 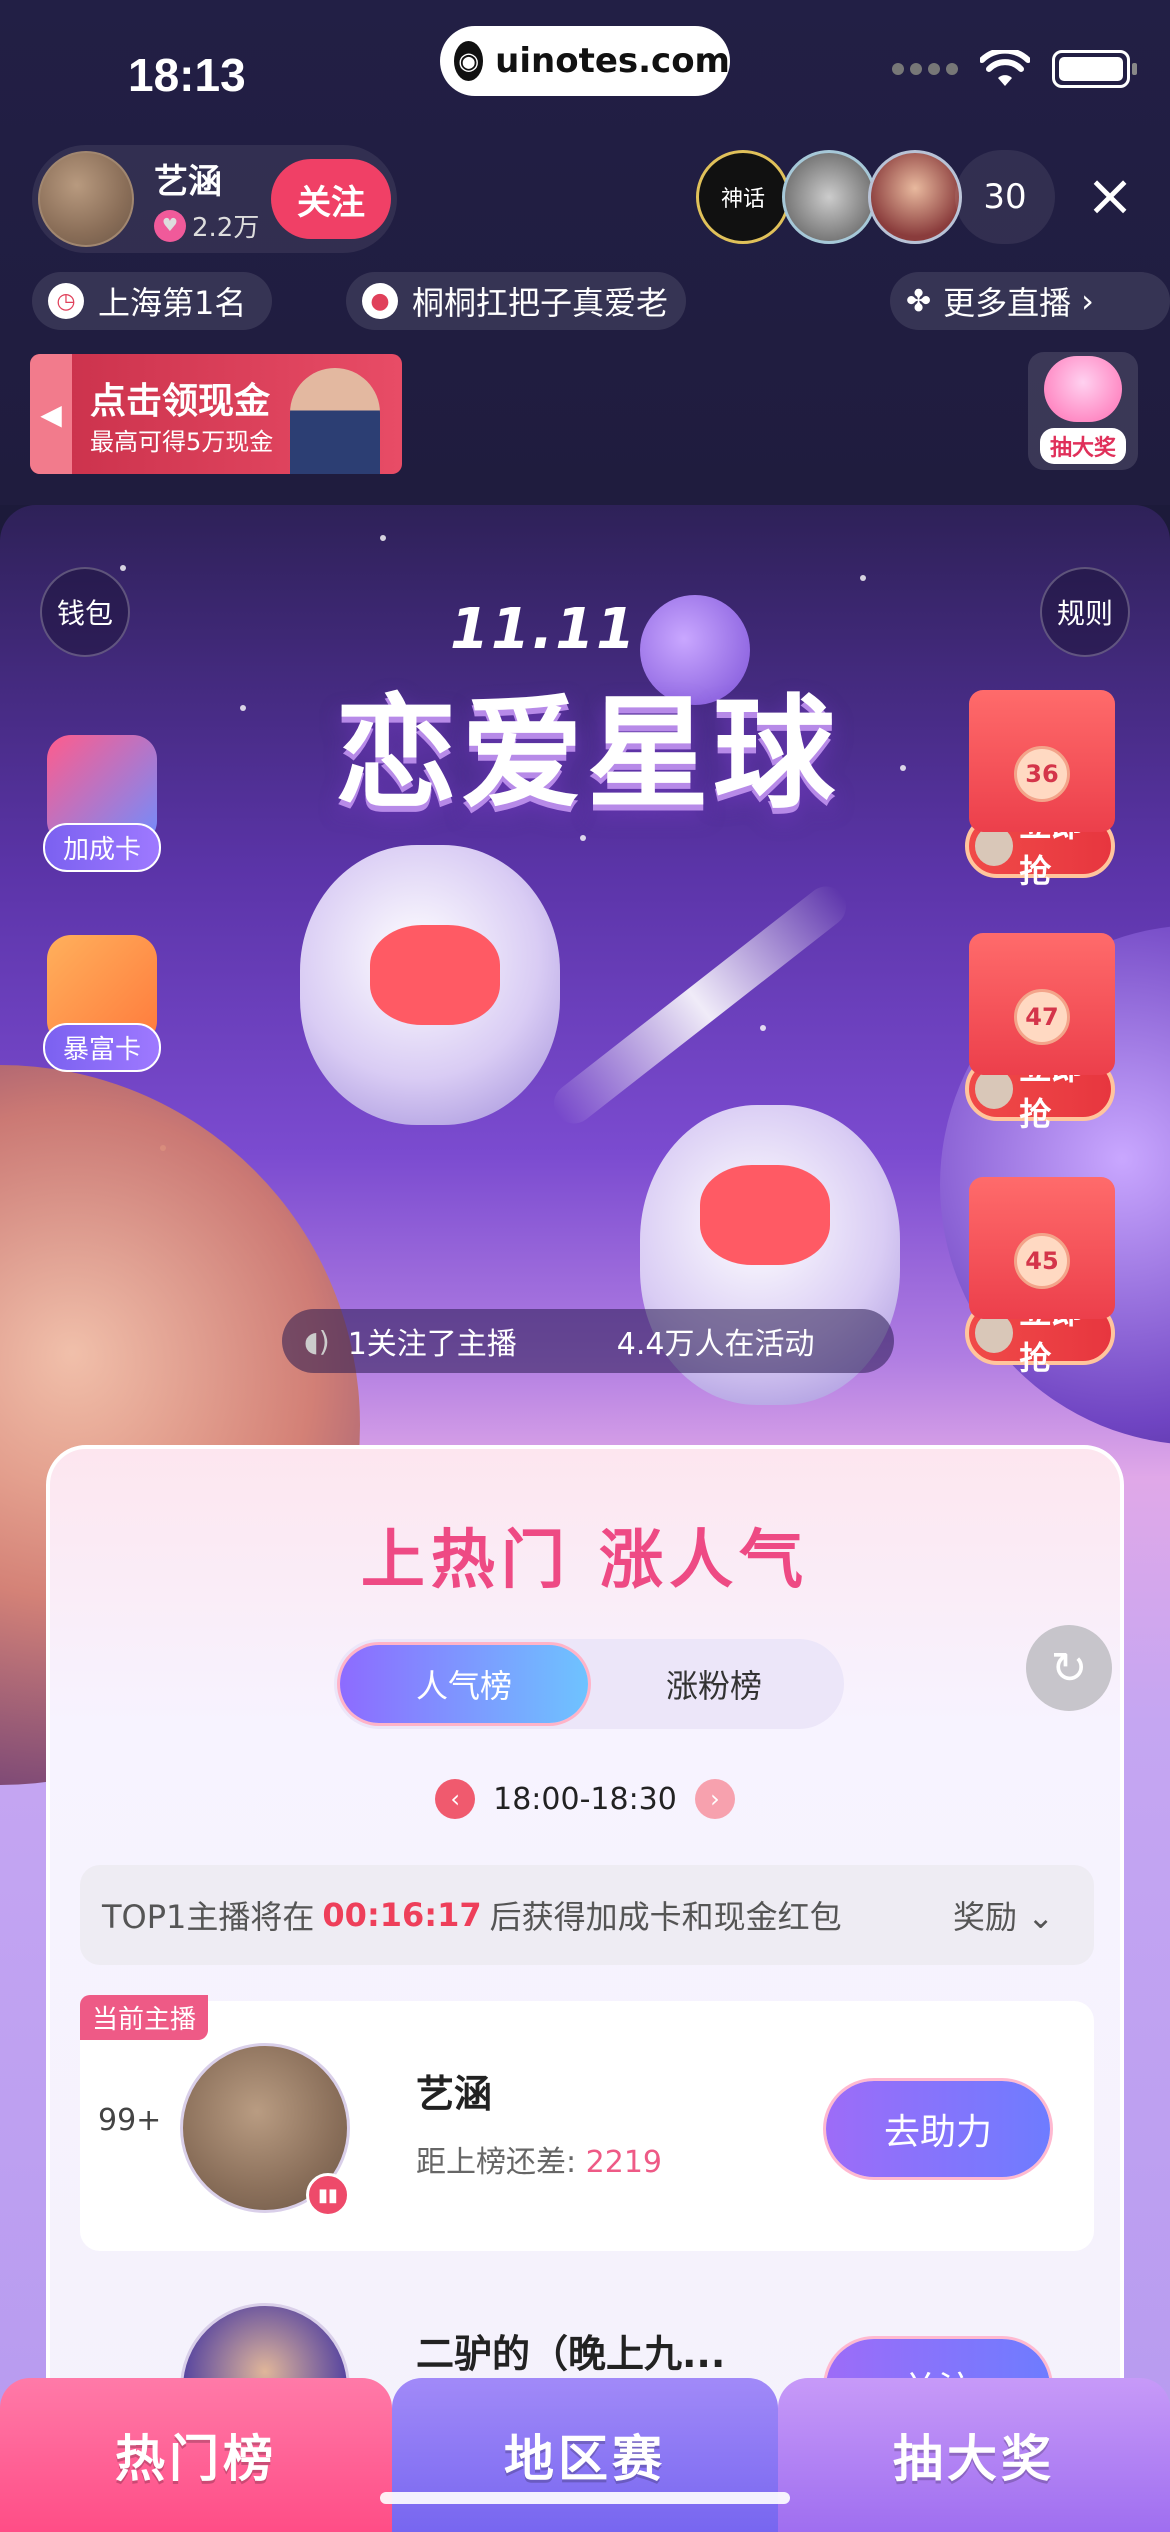 I want to click on wifi-icon, so click(x=1005, y=68).